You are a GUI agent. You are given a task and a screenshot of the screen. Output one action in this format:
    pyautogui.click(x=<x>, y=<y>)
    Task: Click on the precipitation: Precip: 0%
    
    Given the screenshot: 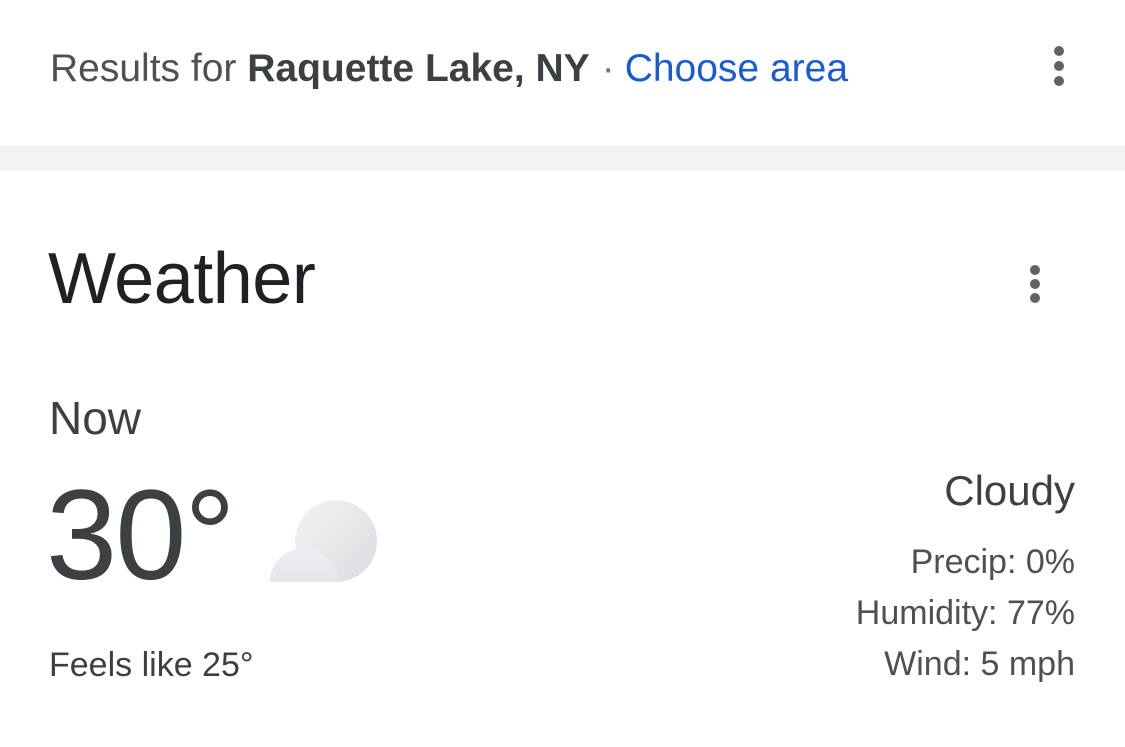 What is the action you would take?
    pyautogui.click(x=992, y=562)
    